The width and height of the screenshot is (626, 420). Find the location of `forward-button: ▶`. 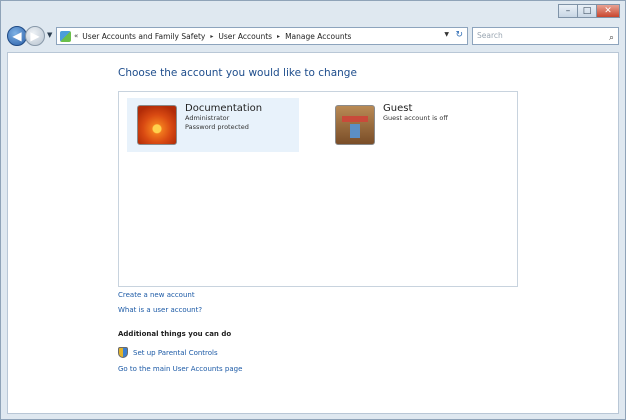

forward-button: ▶ is located at coordinates (35, 36).